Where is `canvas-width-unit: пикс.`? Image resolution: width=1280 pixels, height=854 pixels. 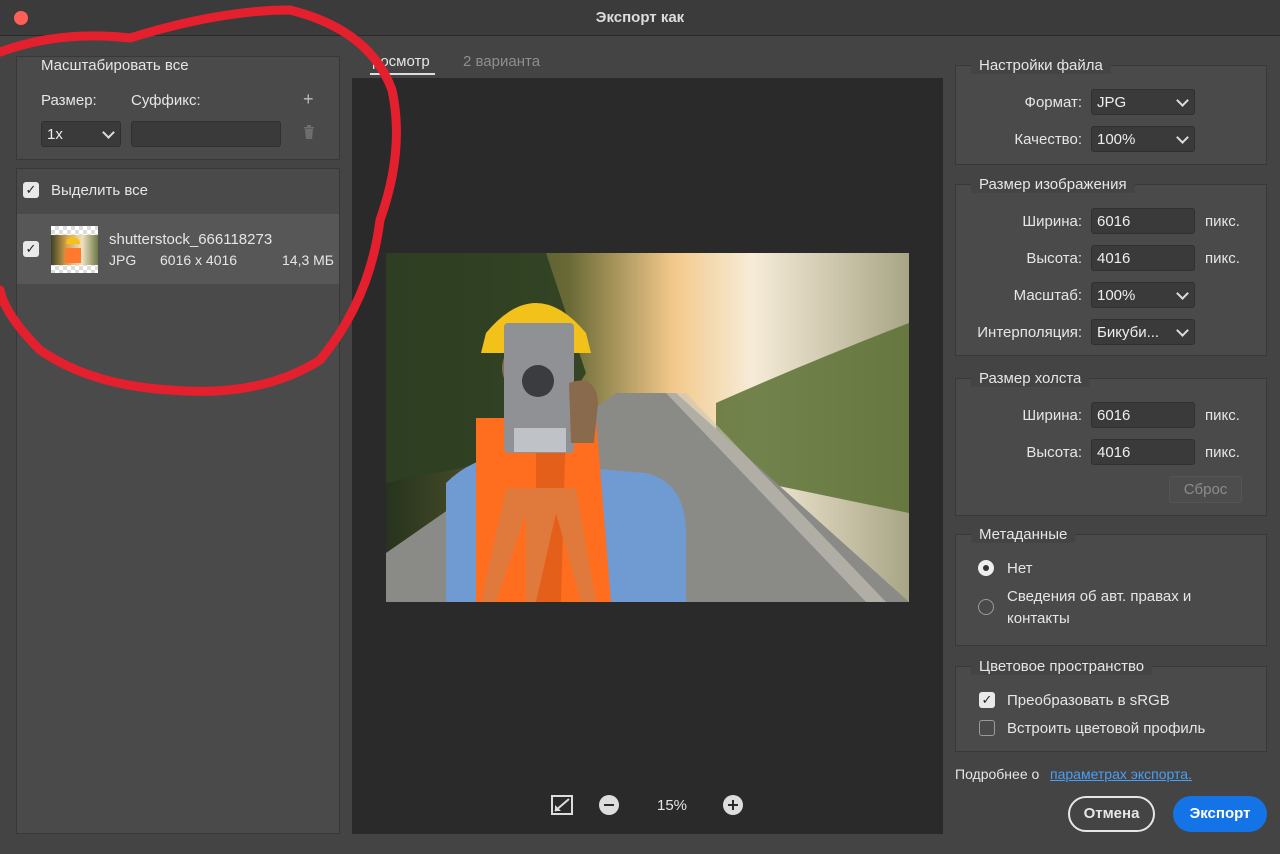
canvas-width-unit: пикс. is located at coordinates (1222, 415).